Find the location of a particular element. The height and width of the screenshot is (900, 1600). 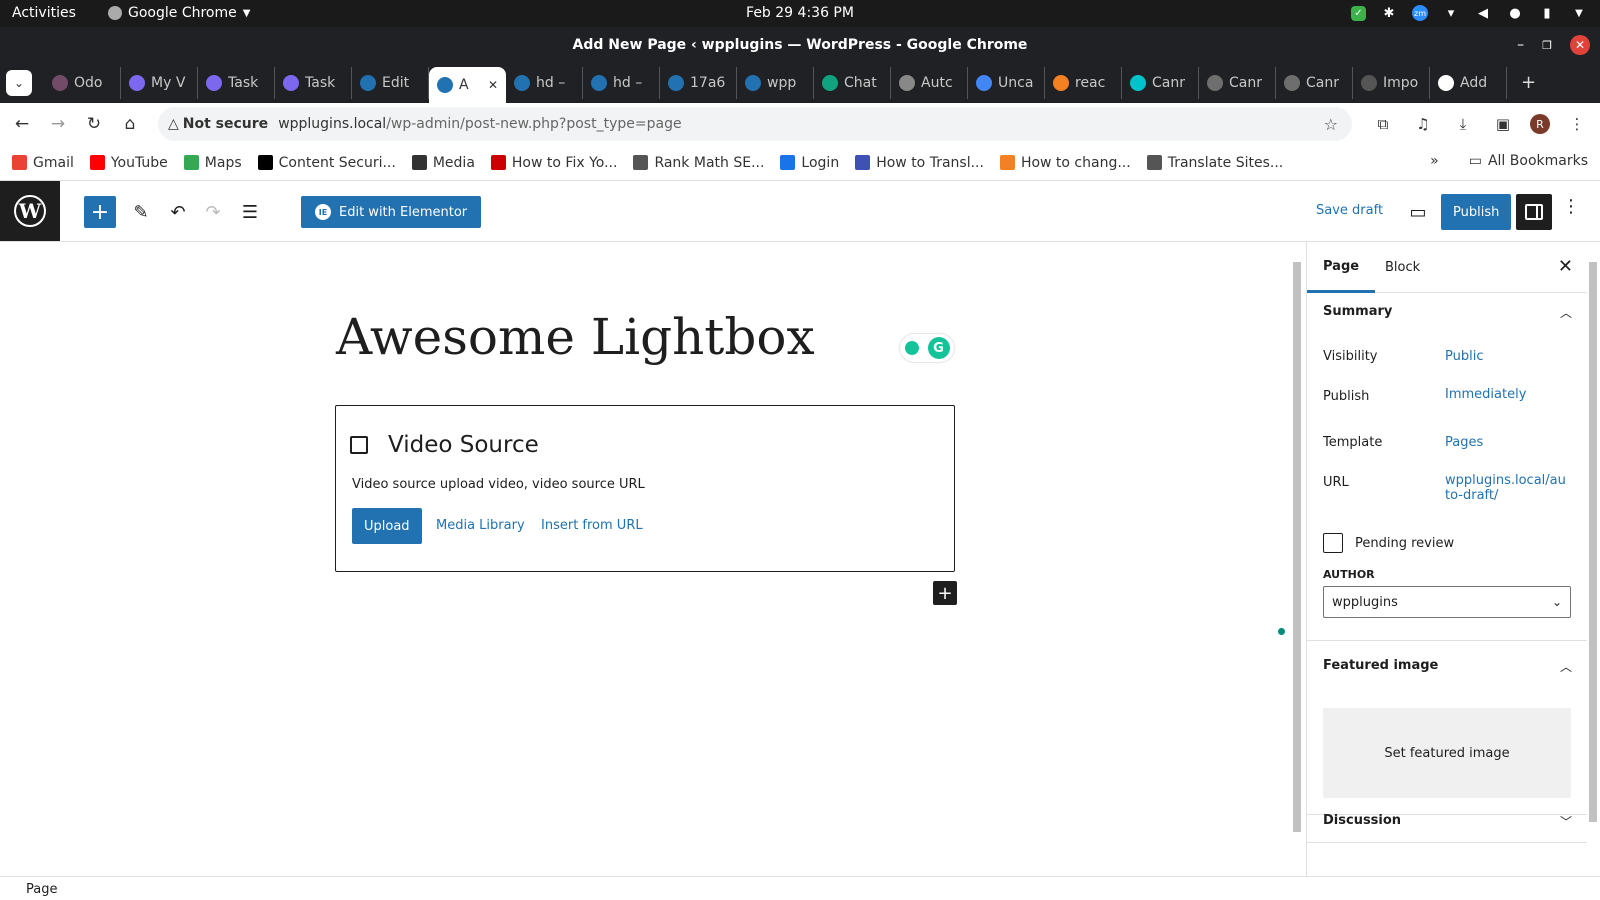

browser-tab: Edit is located at coordinates (390, 83).